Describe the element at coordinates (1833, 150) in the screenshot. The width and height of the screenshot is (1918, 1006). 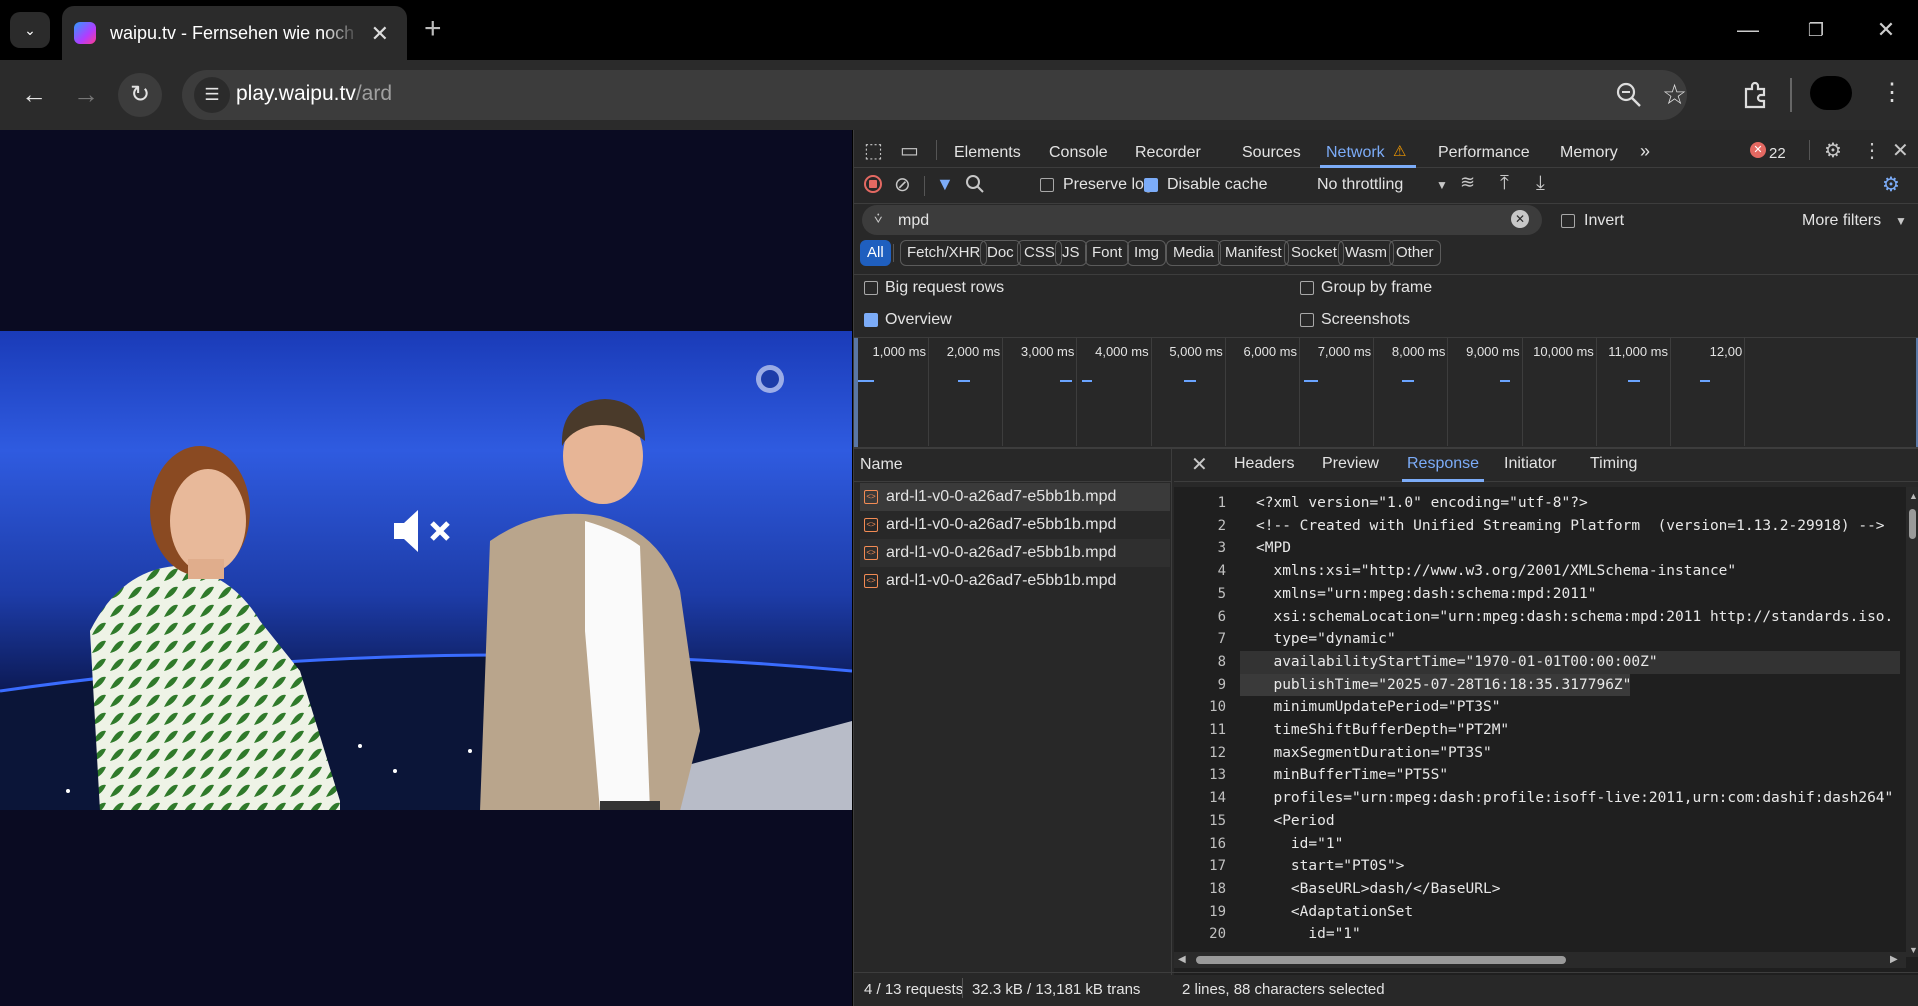
I see `gear-icon: ⚙` at that location.